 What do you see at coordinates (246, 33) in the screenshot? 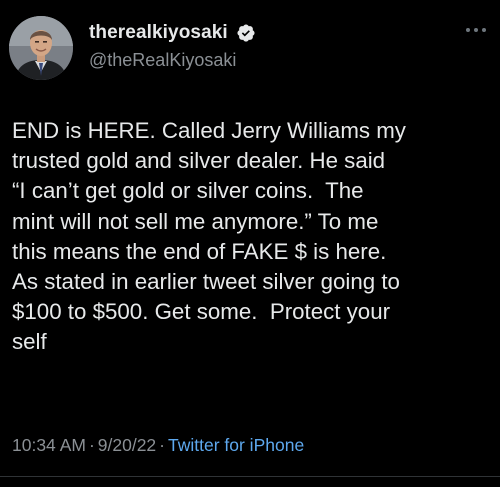
I see `verified-badge-icon` at bounding box center [246, 33].